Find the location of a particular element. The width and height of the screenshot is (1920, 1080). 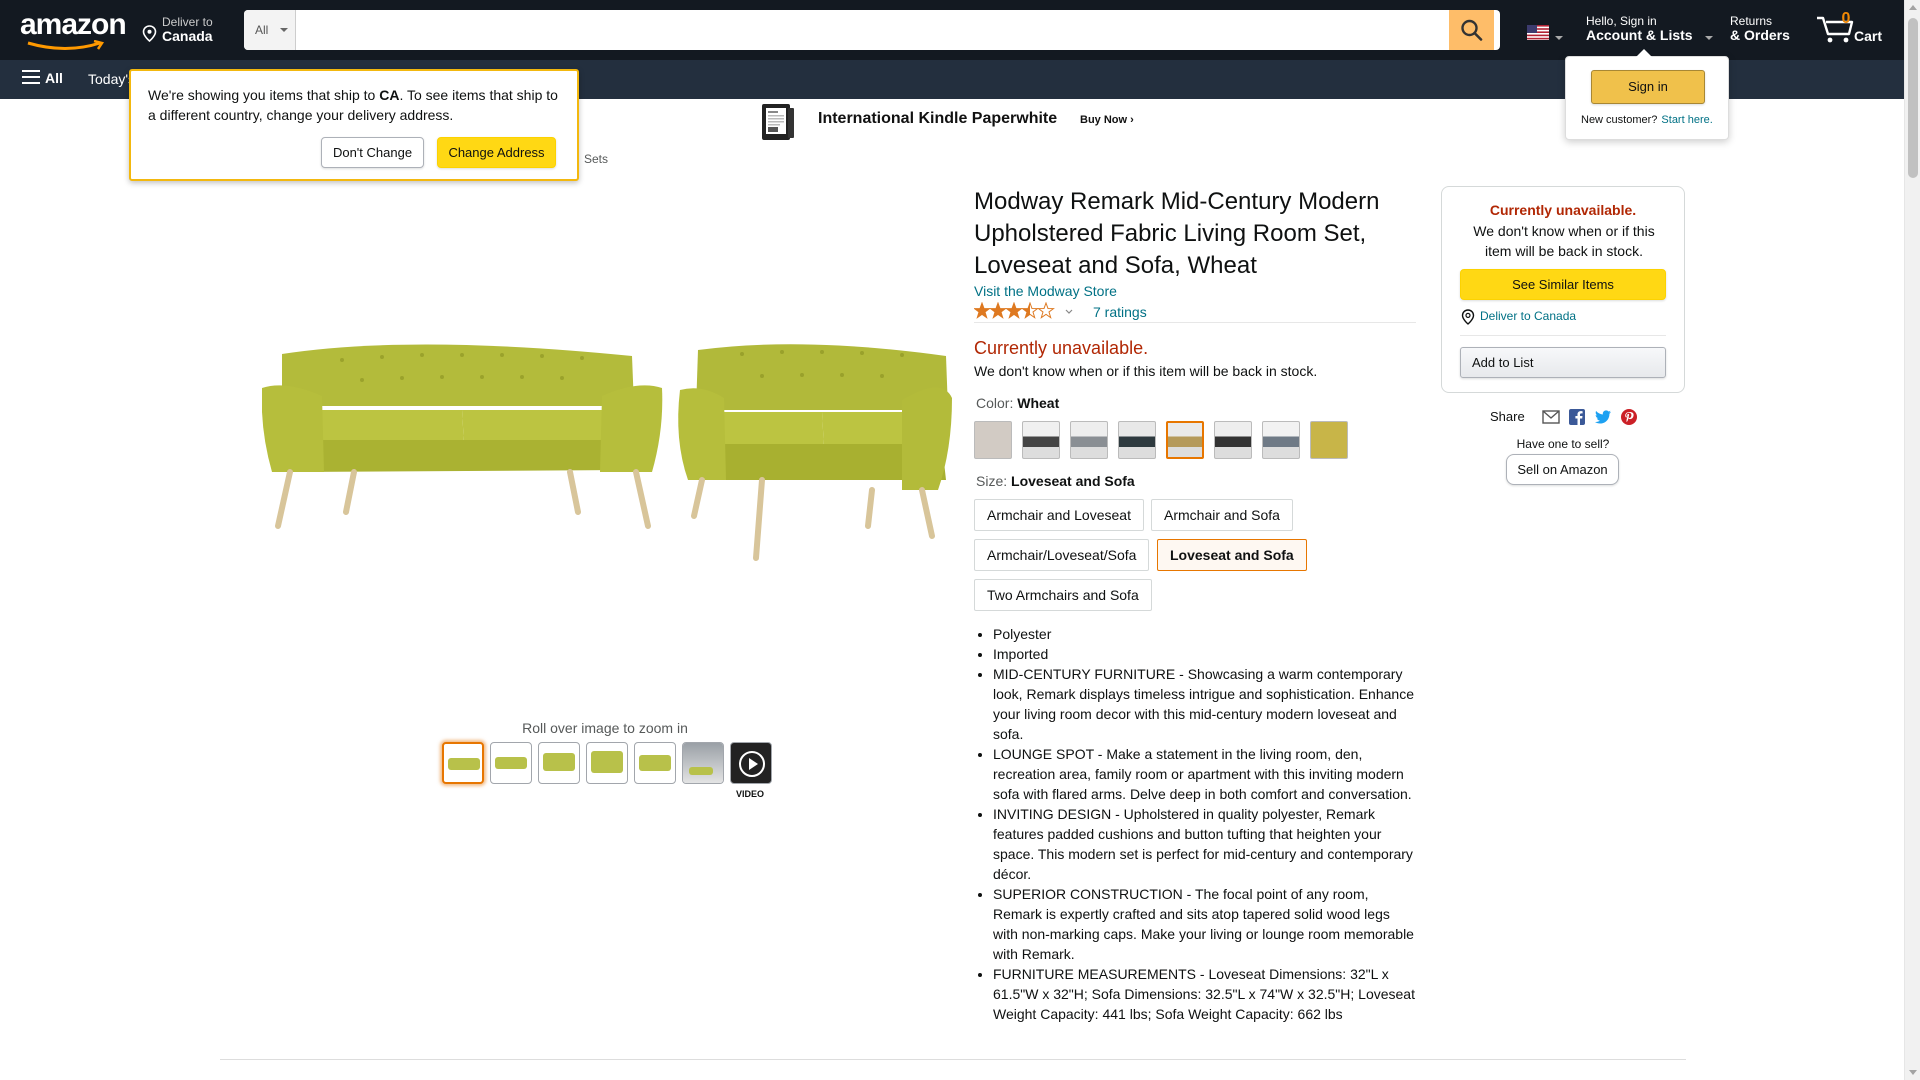

dont-change-button: Don't Change is located at coordinates (372, 152).